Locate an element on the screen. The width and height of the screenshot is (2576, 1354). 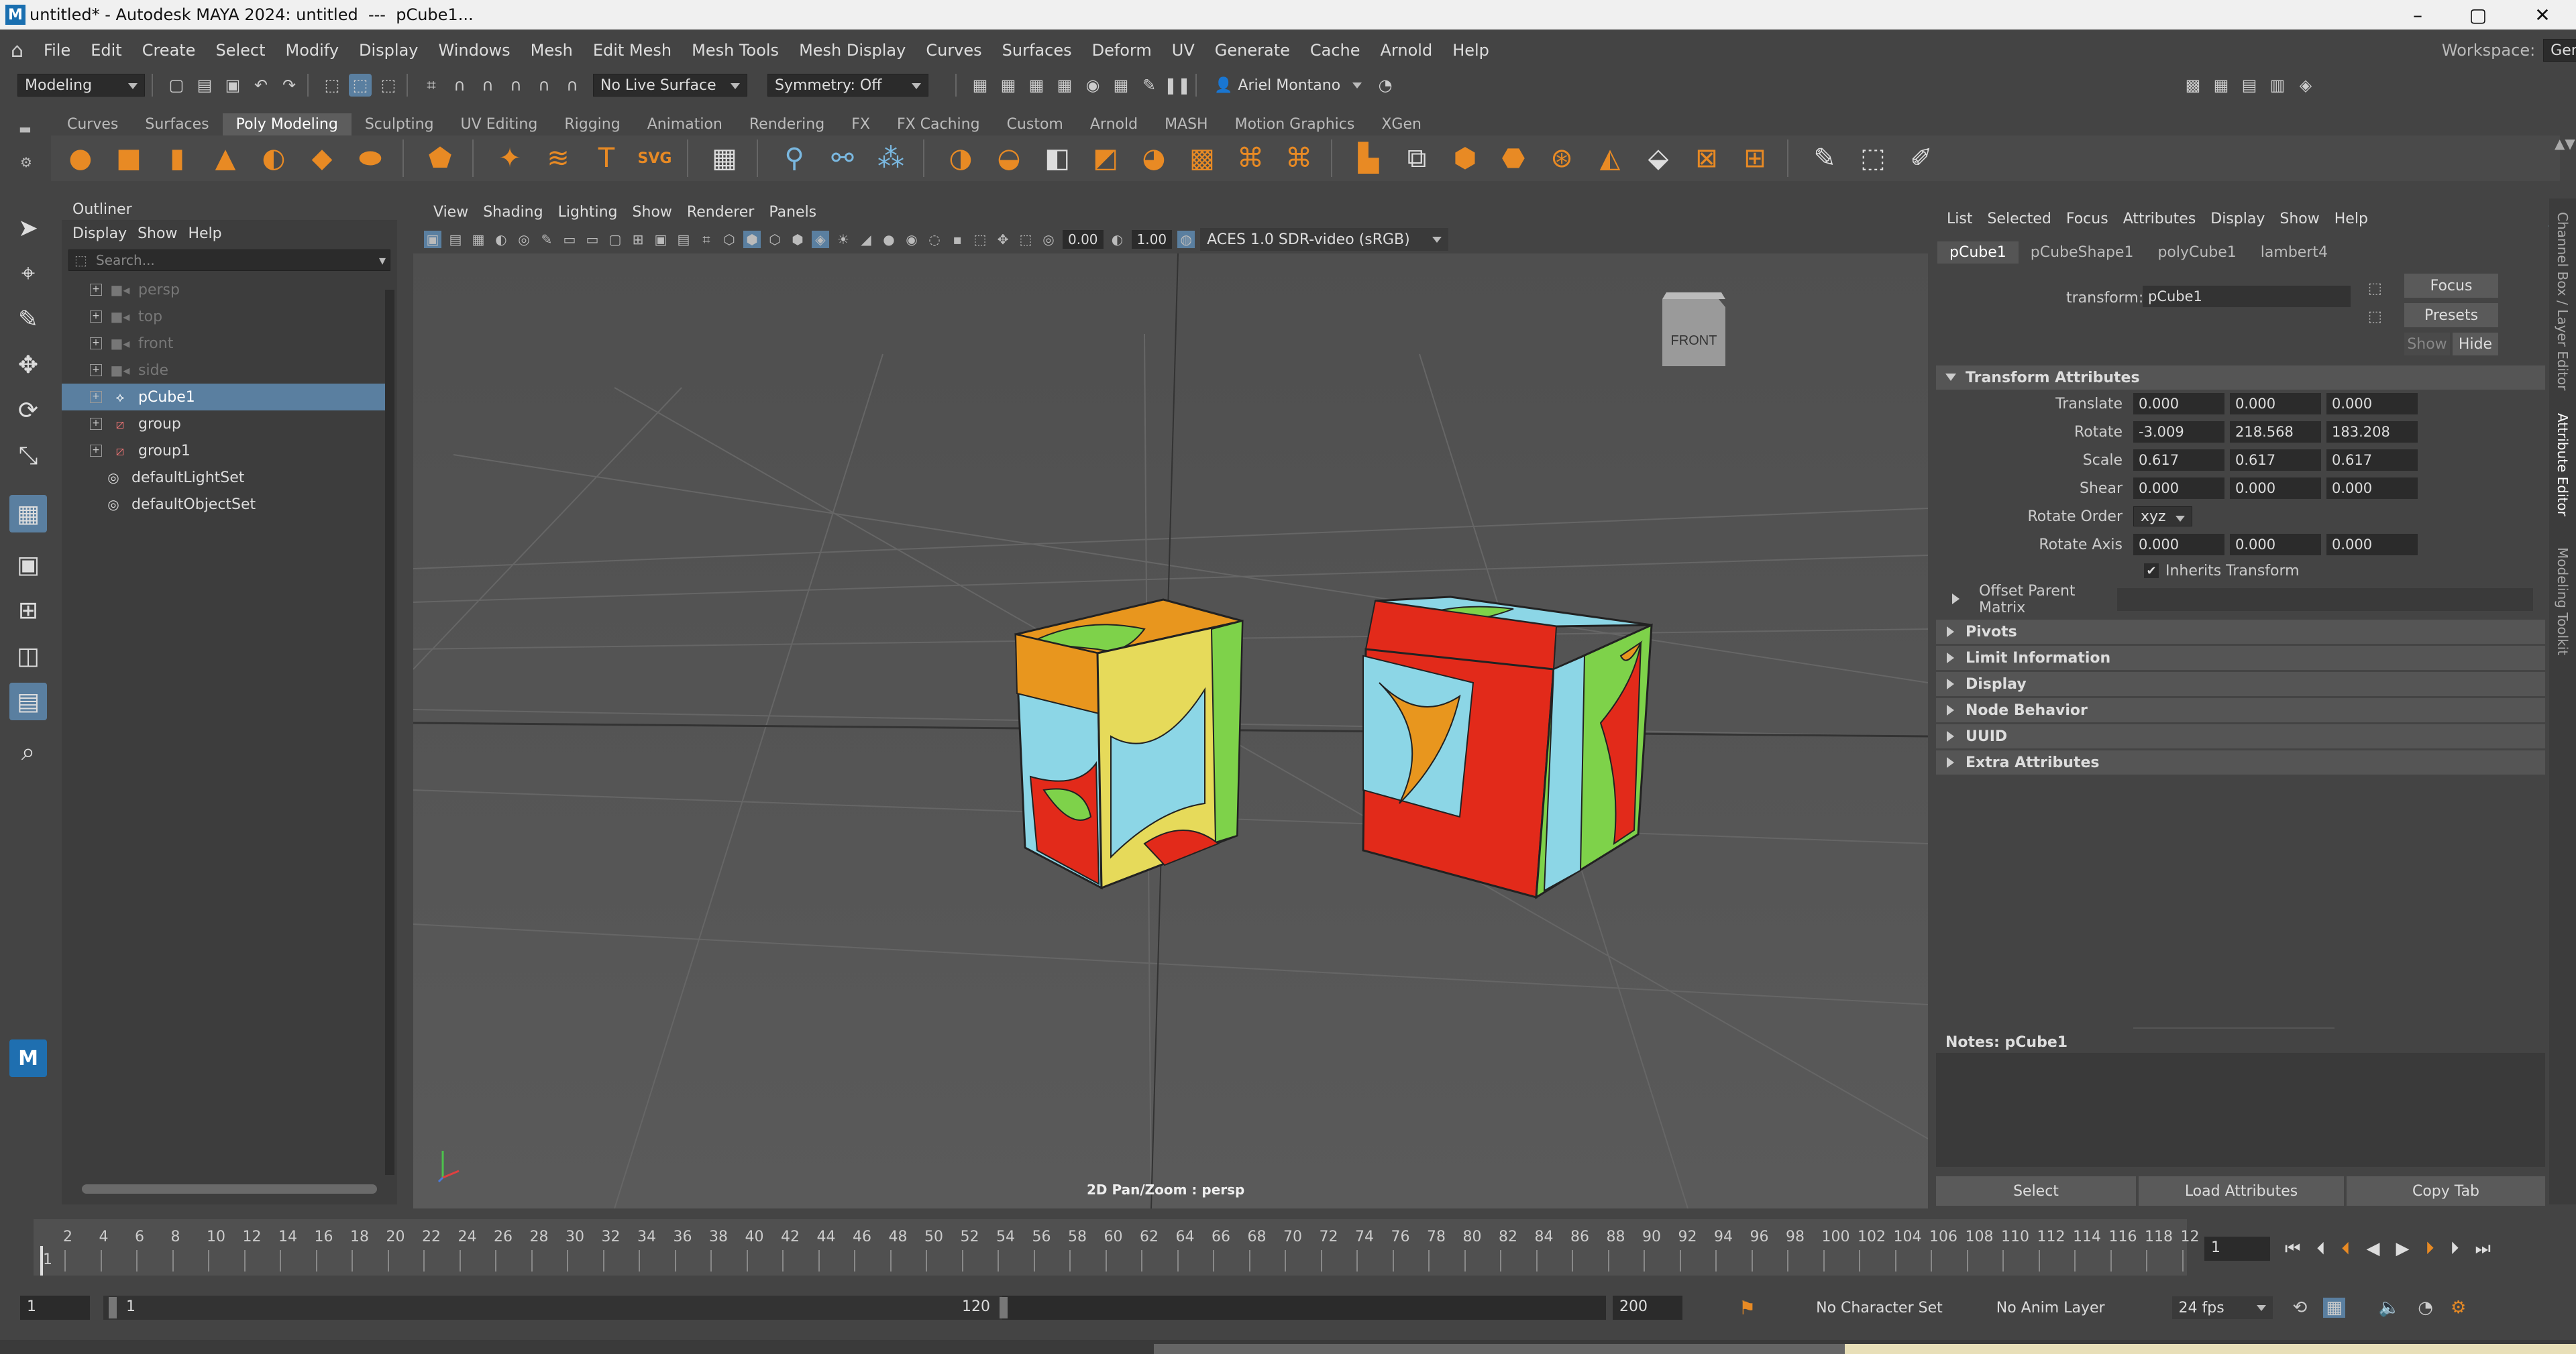
light-editor-icon: ✎ is located at coordinates (1149, 85).